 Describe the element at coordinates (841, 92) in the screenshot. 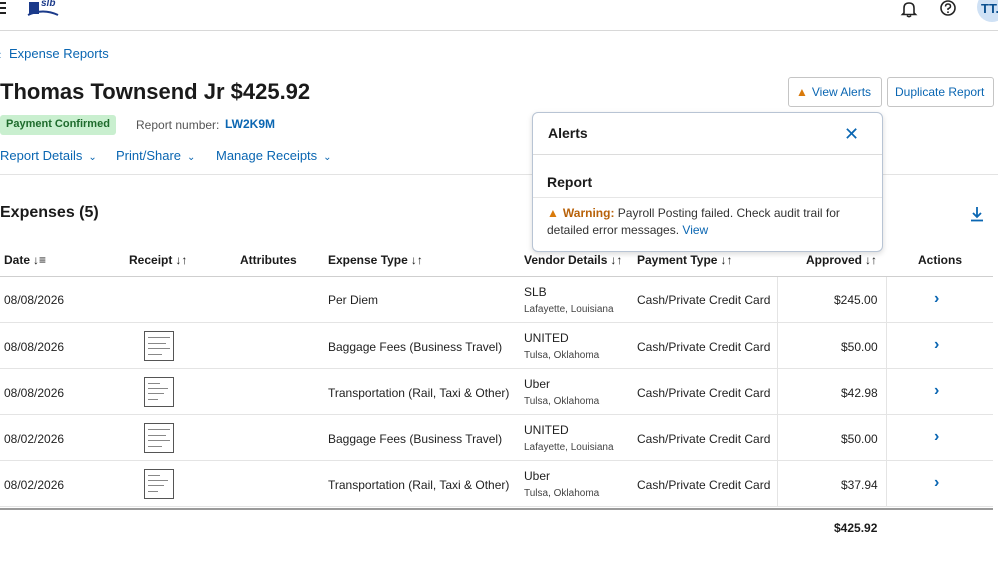

I see `view-alerts-label: View Alerts` at that location.